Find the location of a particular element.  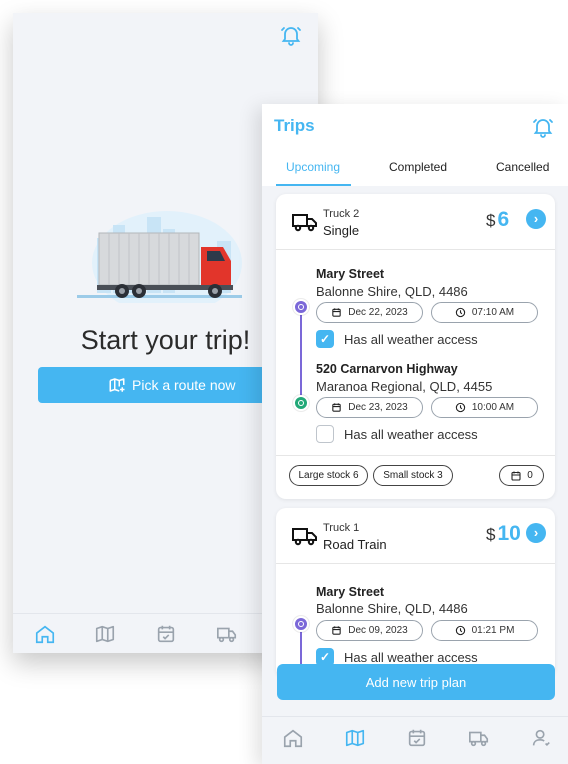

truck-type: Road Train is located at coordinates (355, 544).